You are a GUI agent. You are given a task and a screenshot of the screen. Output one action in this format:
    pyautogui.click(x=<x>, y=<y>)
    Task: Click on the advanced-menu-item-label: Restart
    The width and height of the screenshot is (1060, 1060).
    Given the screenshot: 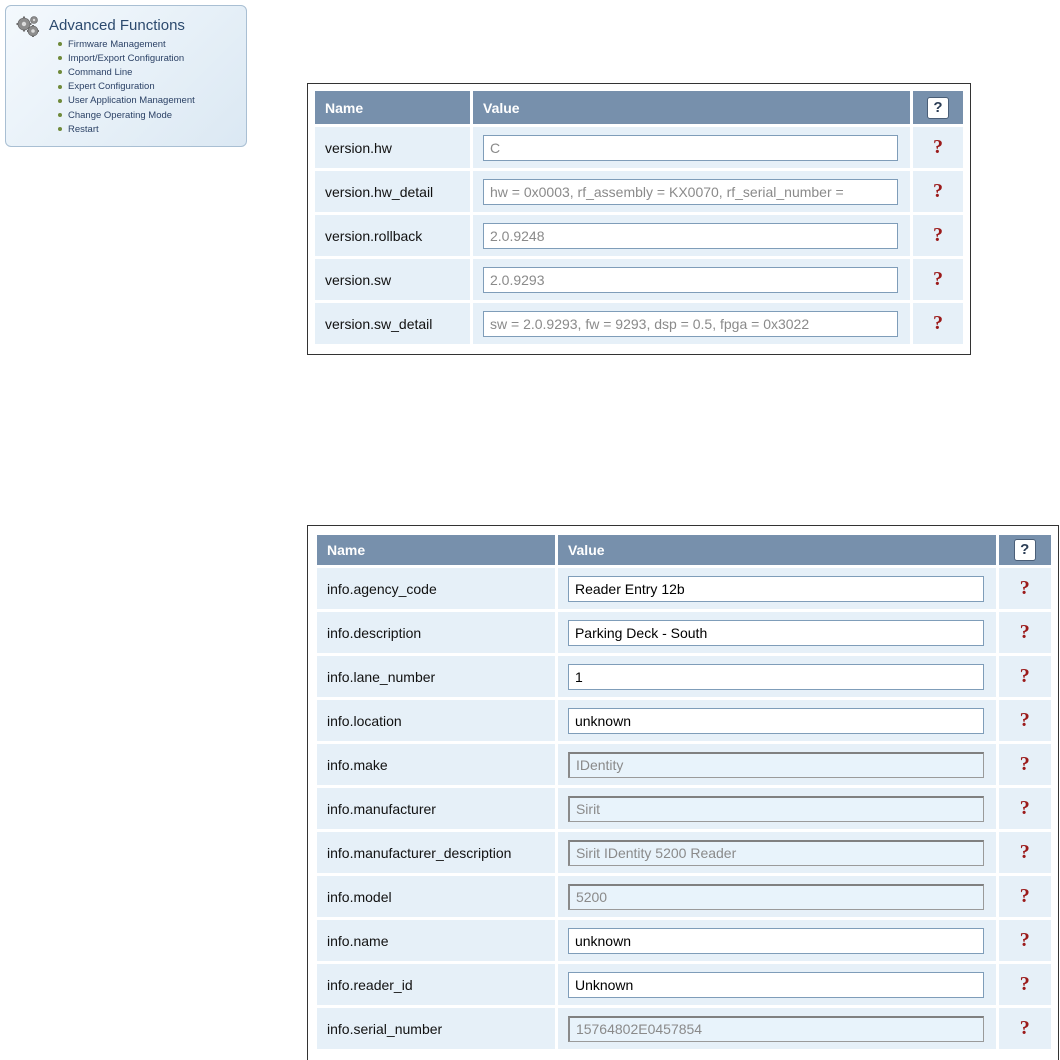 What is the action you would take?
    pyautogui.click(x=83, y=129)
    